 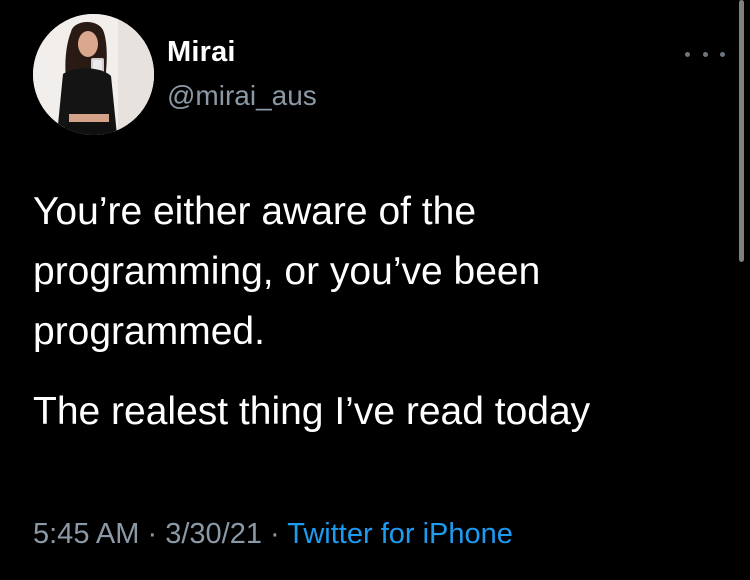 What do you see at coordinates (213, 534) in the screenshot?
I see `tweet-date: 3/30/21` at bounding box center [213, 534].